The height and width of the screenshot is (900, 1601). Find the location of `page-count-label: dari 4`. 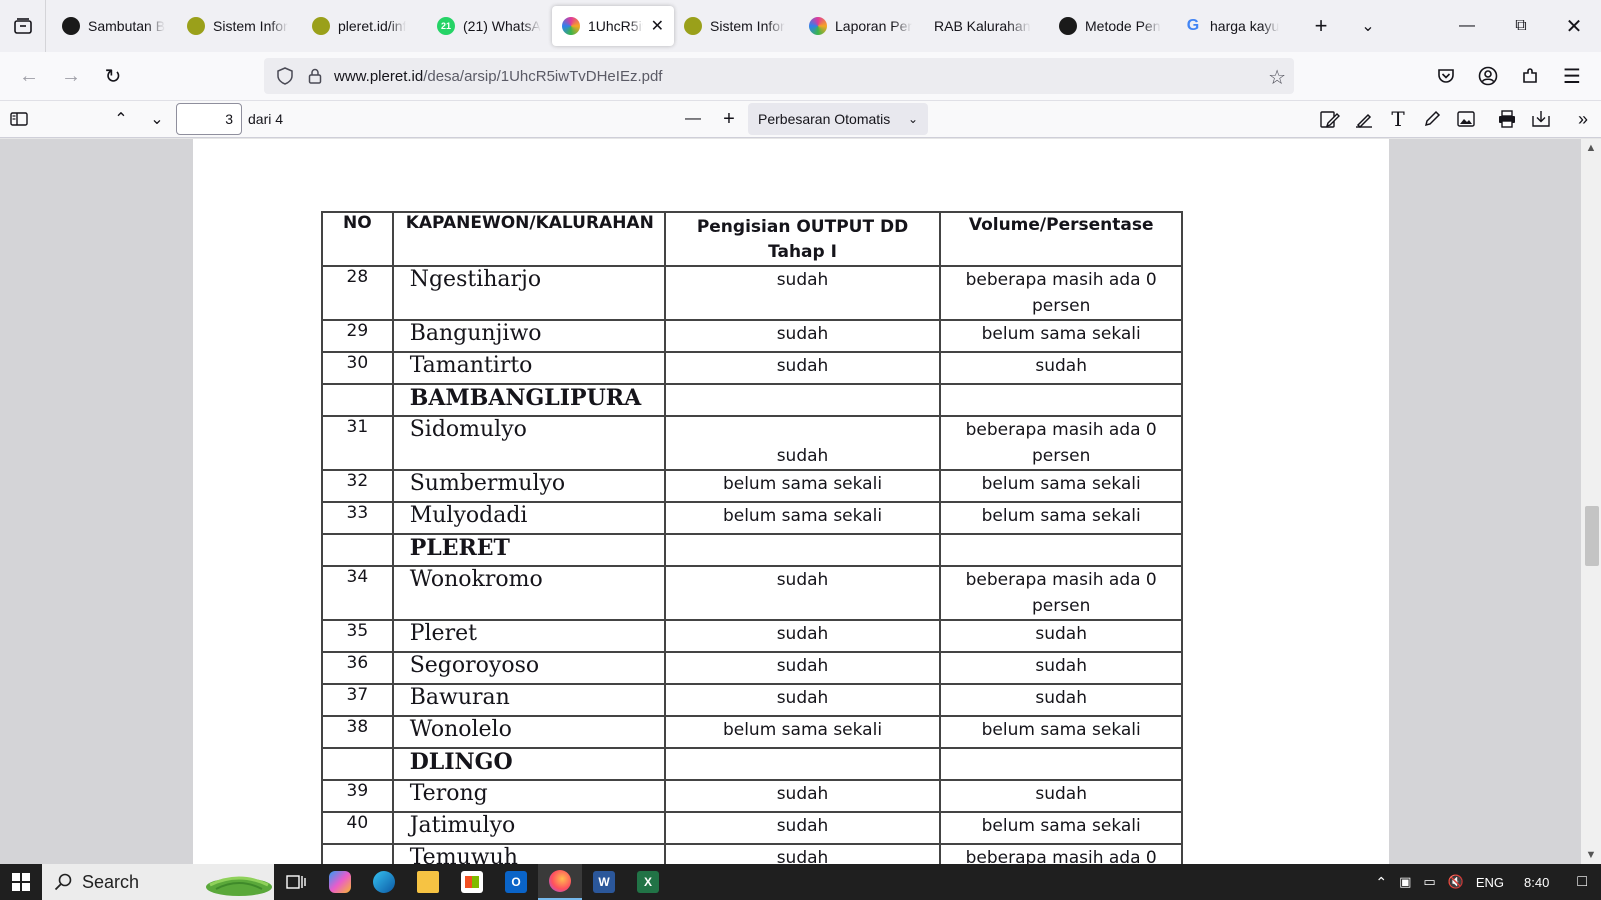

page-count-label: dari 4 is located at coordinates (266, 119).